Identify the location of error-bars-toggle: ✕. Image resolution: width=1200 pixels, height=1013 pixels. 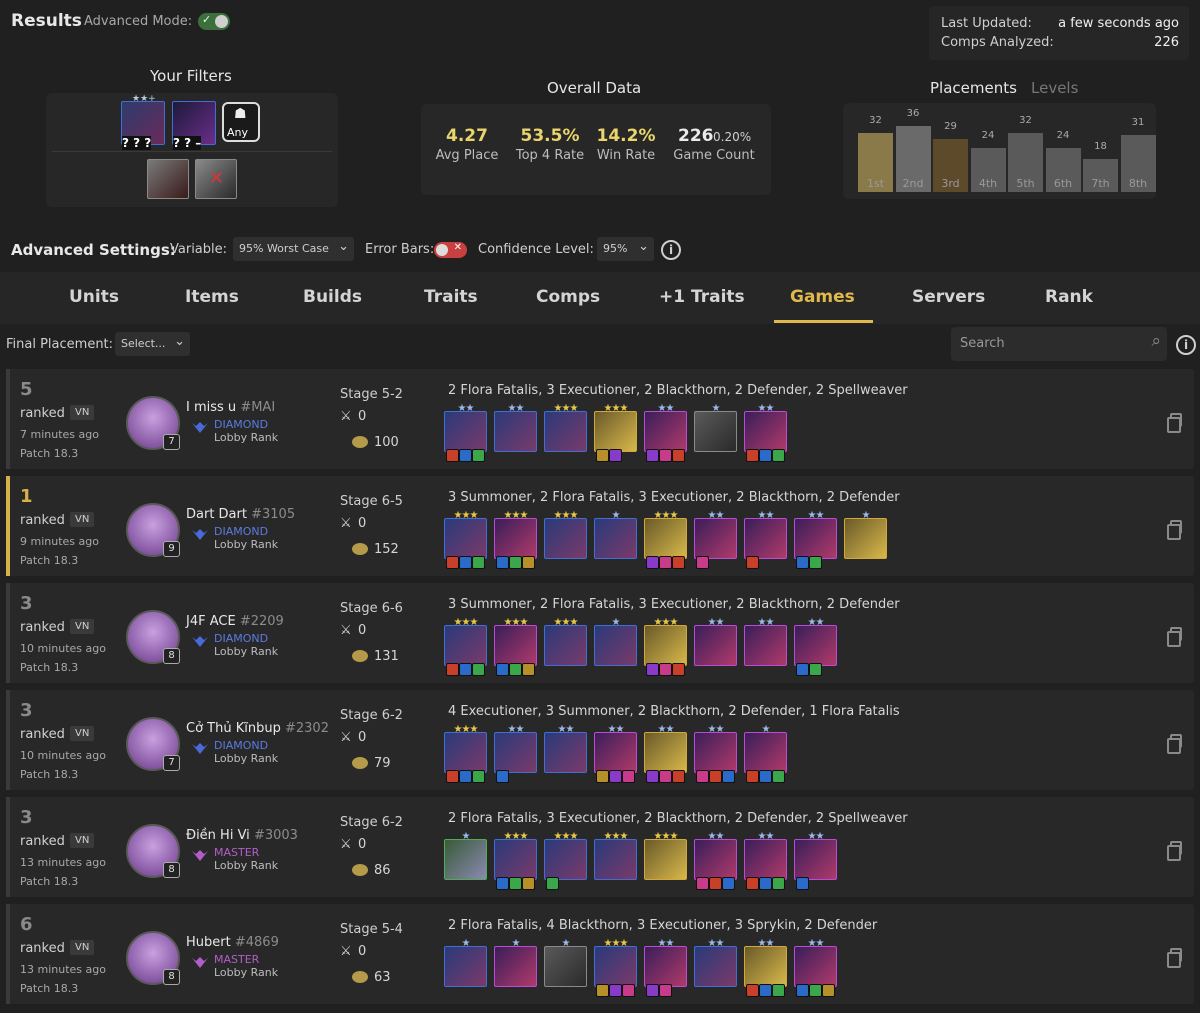
(450, 250).